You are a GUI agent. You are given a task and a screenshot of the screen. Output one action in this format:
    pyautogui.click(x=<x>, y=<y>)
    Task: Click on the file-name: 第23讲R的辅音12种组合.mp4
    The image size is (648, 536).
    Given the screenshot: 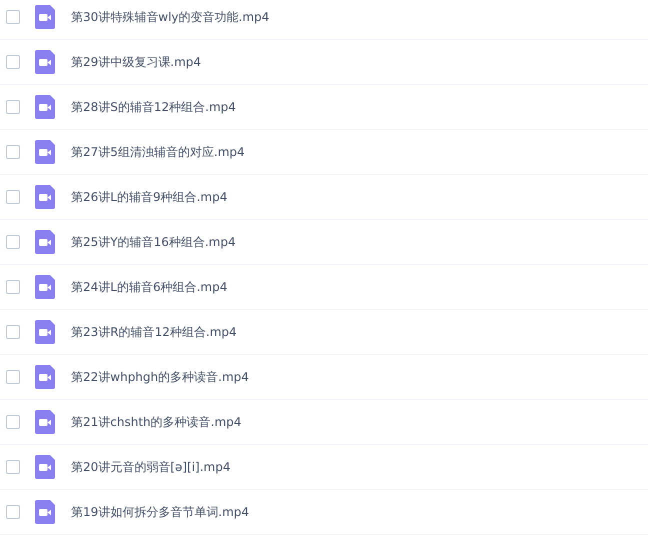 What is the action you would take?
    pyautogui.click(x=154, y=332)
    